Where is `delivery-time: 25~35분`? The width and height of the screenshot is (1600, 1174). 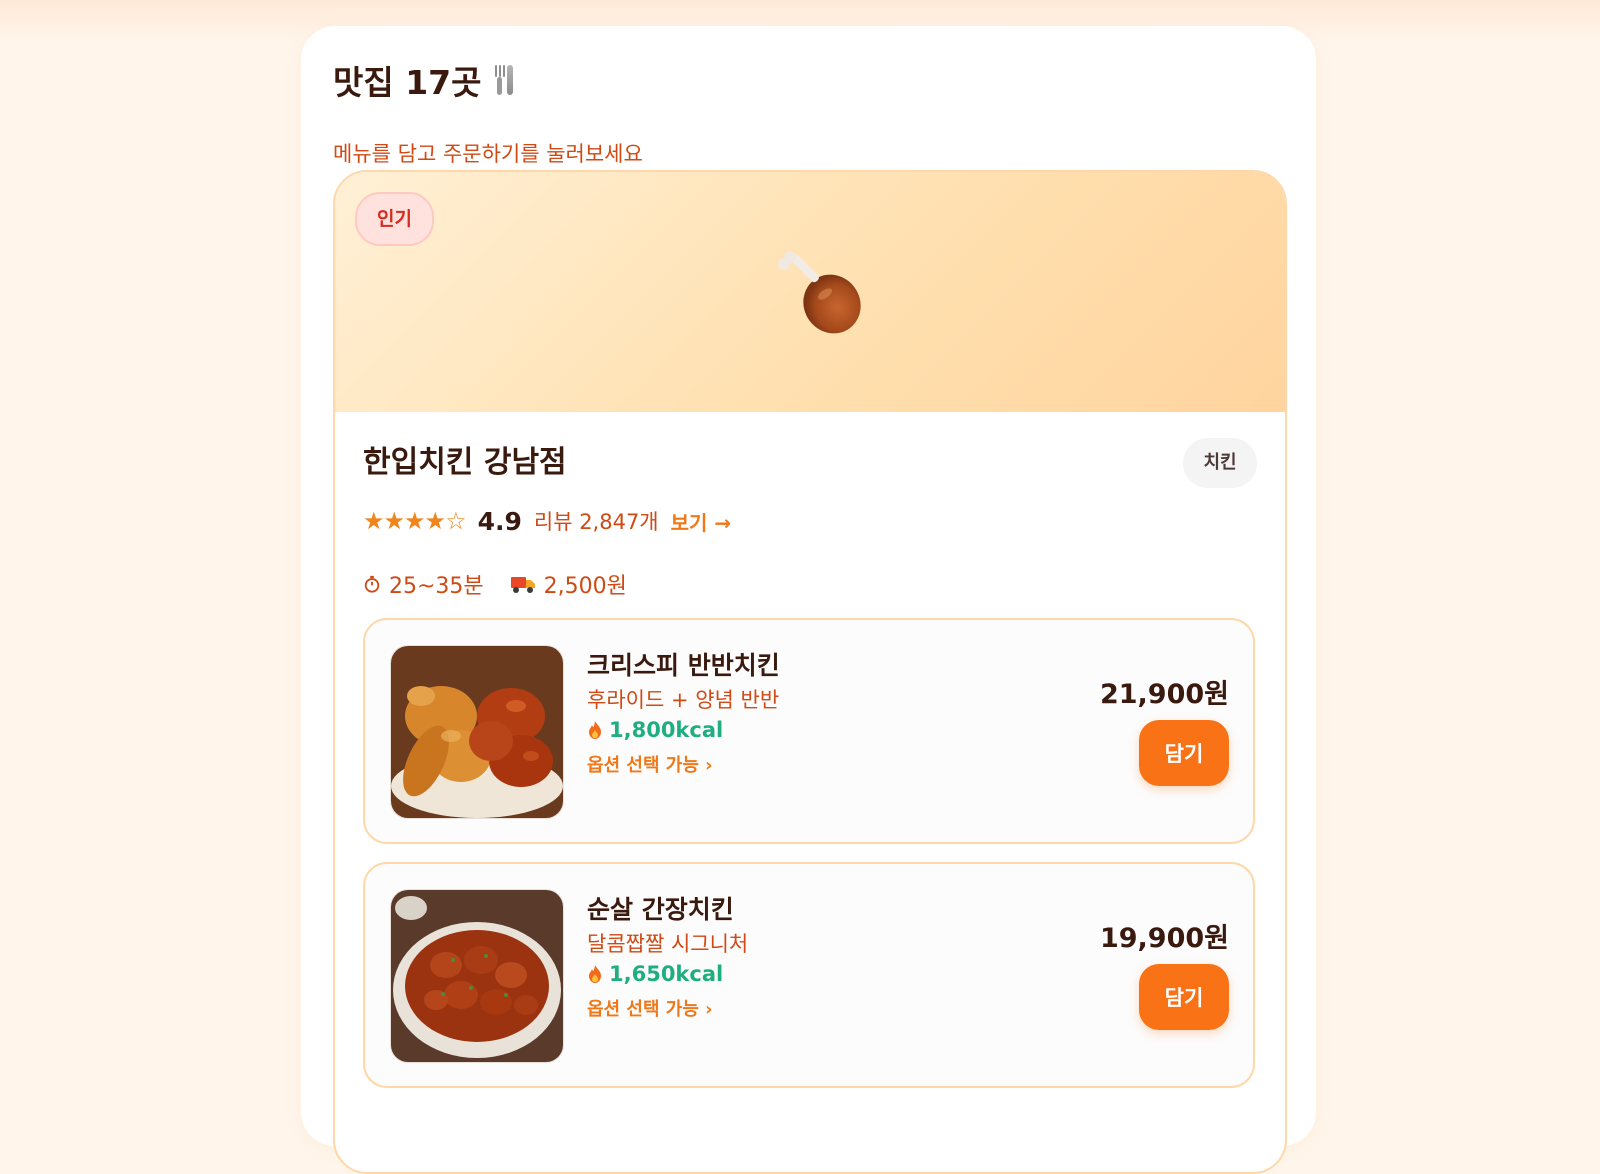 delivery-time: 25~35분 is located at coordinates (436, 586).